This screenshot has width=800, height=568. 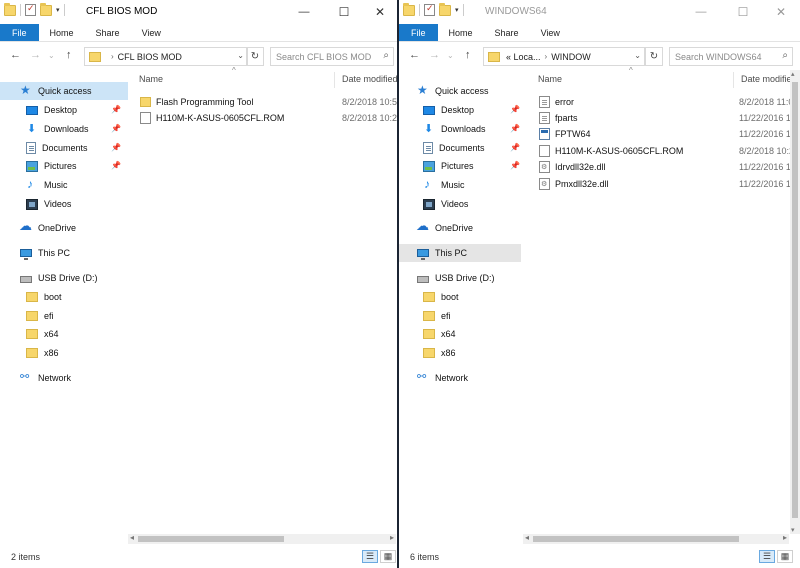 I want to click on list-item: fparts 11/22/2016 11:, so click(x=668, y=118).